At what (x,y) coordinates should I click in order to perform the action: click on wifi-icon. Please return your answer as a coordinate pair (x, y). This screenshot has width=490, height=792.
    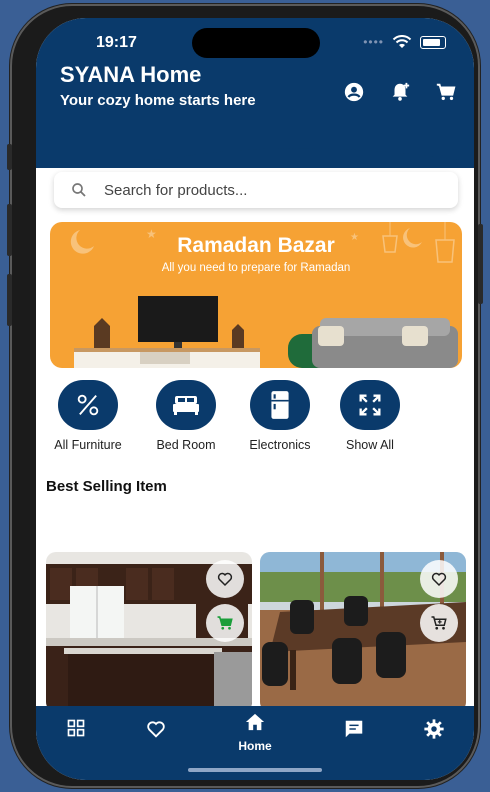
    Looking at the image, I should click on (402, 41).